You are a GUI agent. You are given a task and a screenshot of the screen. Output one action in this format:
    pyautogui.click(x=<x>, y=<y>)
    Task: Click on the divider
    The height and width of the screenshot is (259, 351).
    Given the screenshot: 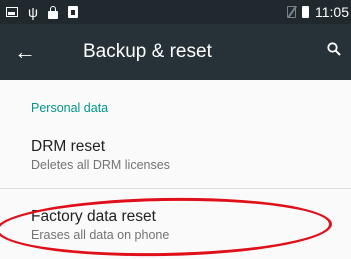 What is the action you would take?
    pyautogui.click(x=175, y=188)
    